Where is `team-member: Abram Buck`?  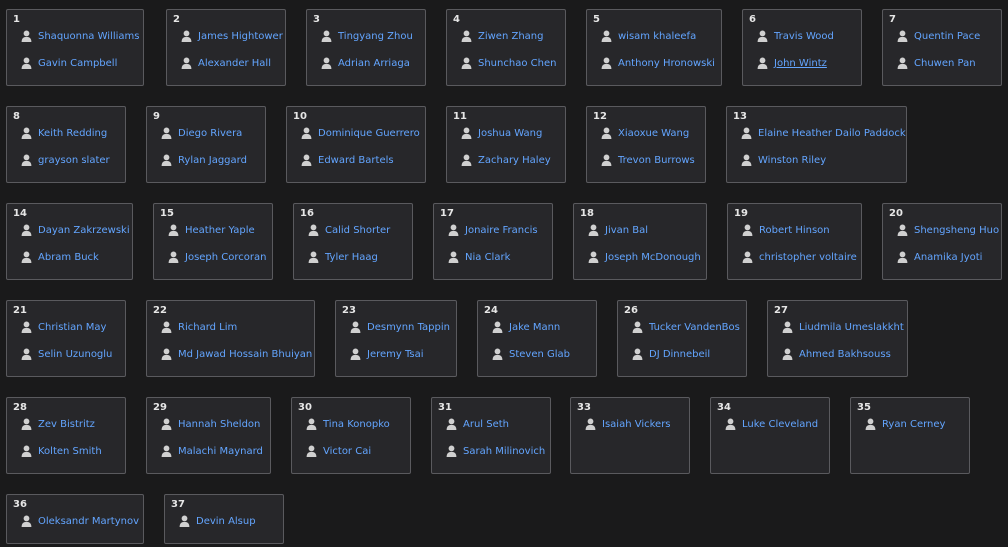
team-member: Abram Buck is located at coordinates (60, 257).